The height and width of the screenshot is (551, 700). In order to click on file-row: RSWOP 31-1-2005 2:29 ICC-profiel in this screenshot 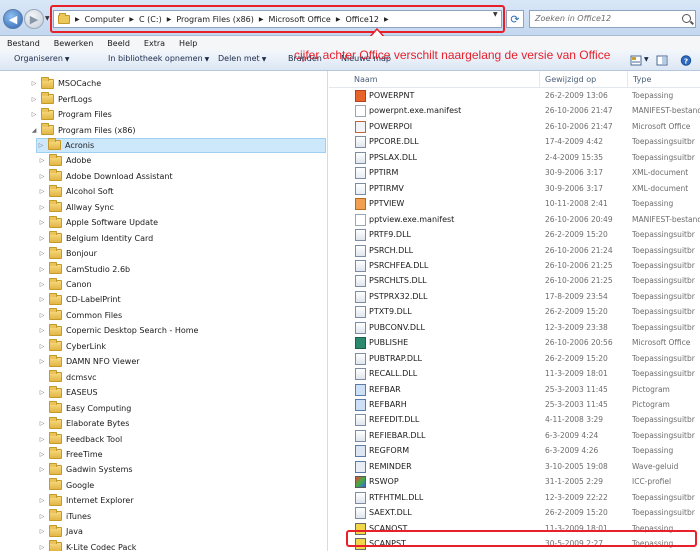, I will do `click(514, 481)`.